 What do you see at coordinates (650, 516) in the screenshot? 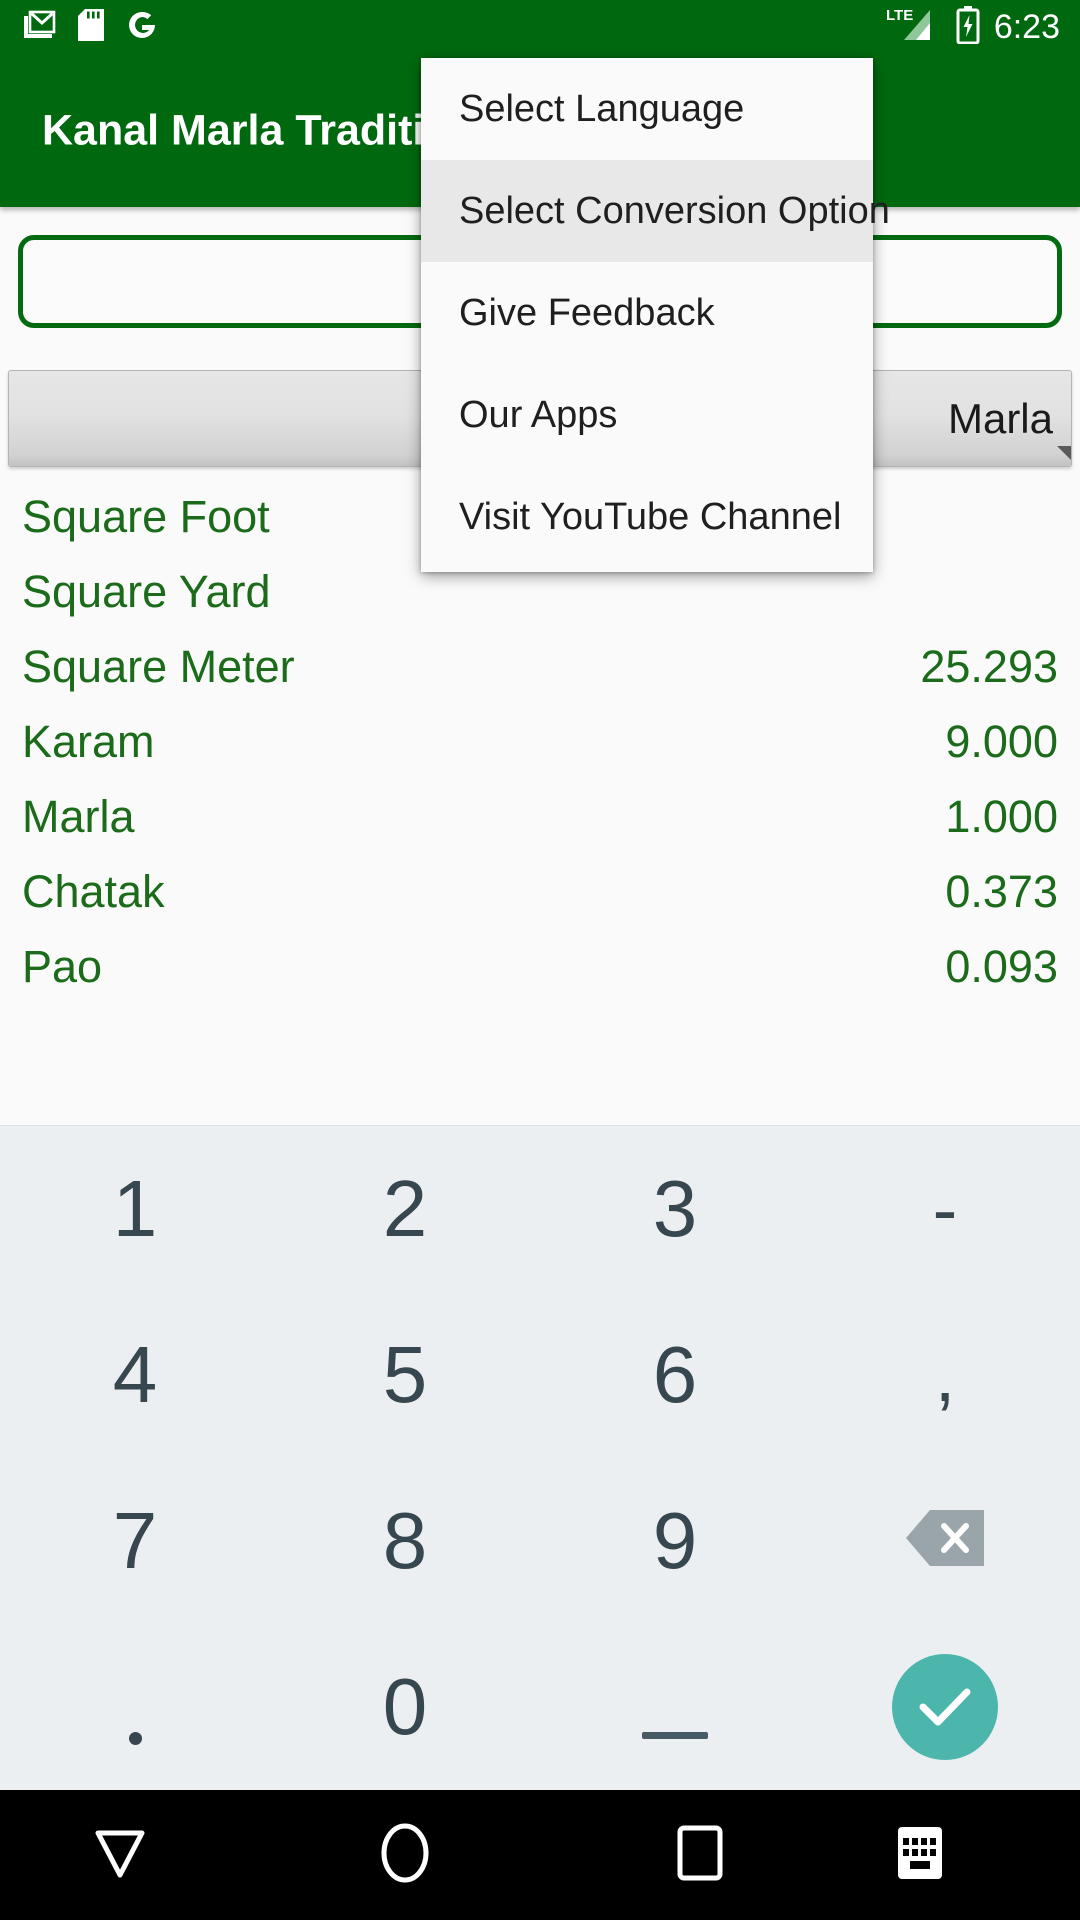
I see `menu-item-label: Visit YouTube Channel` at bounding box center [650, 516].